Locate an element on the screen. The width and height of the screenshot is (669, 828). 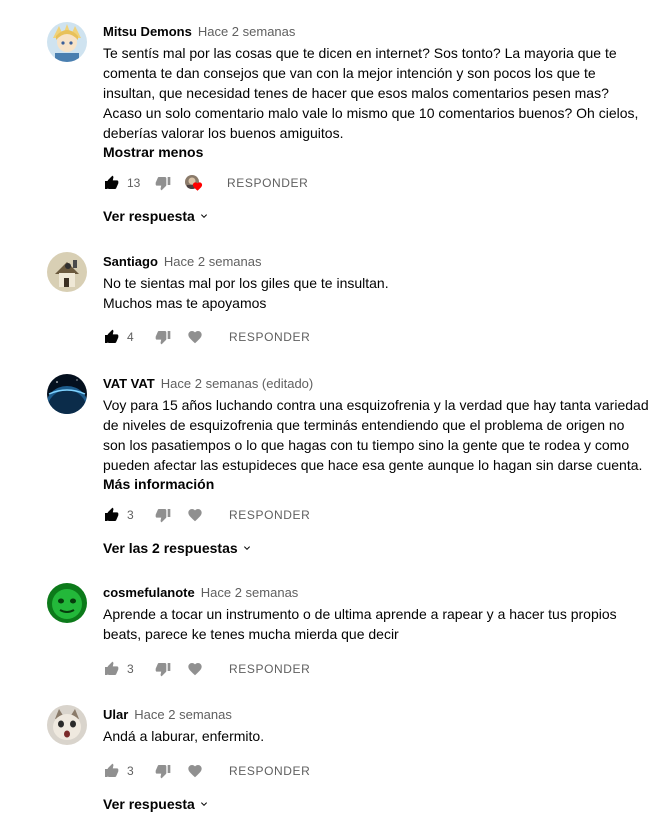
like-count: 4 is located at coordinates (130, 337).